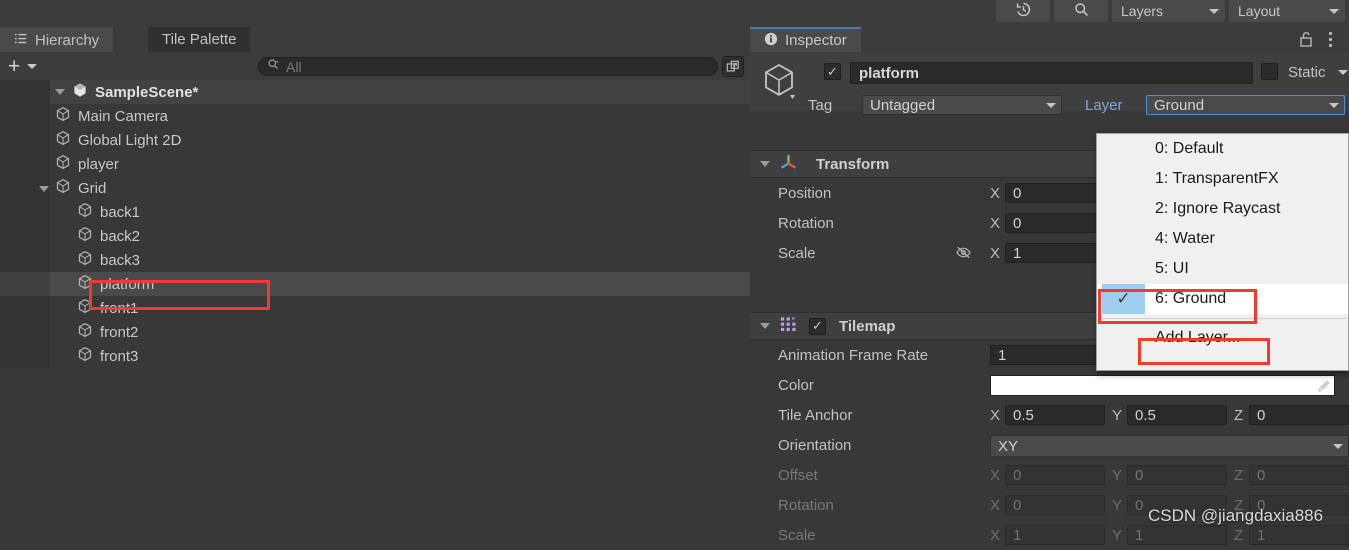 The image size is (1349, 550). I want to click on hierarchy-icon, so click(21, 41).